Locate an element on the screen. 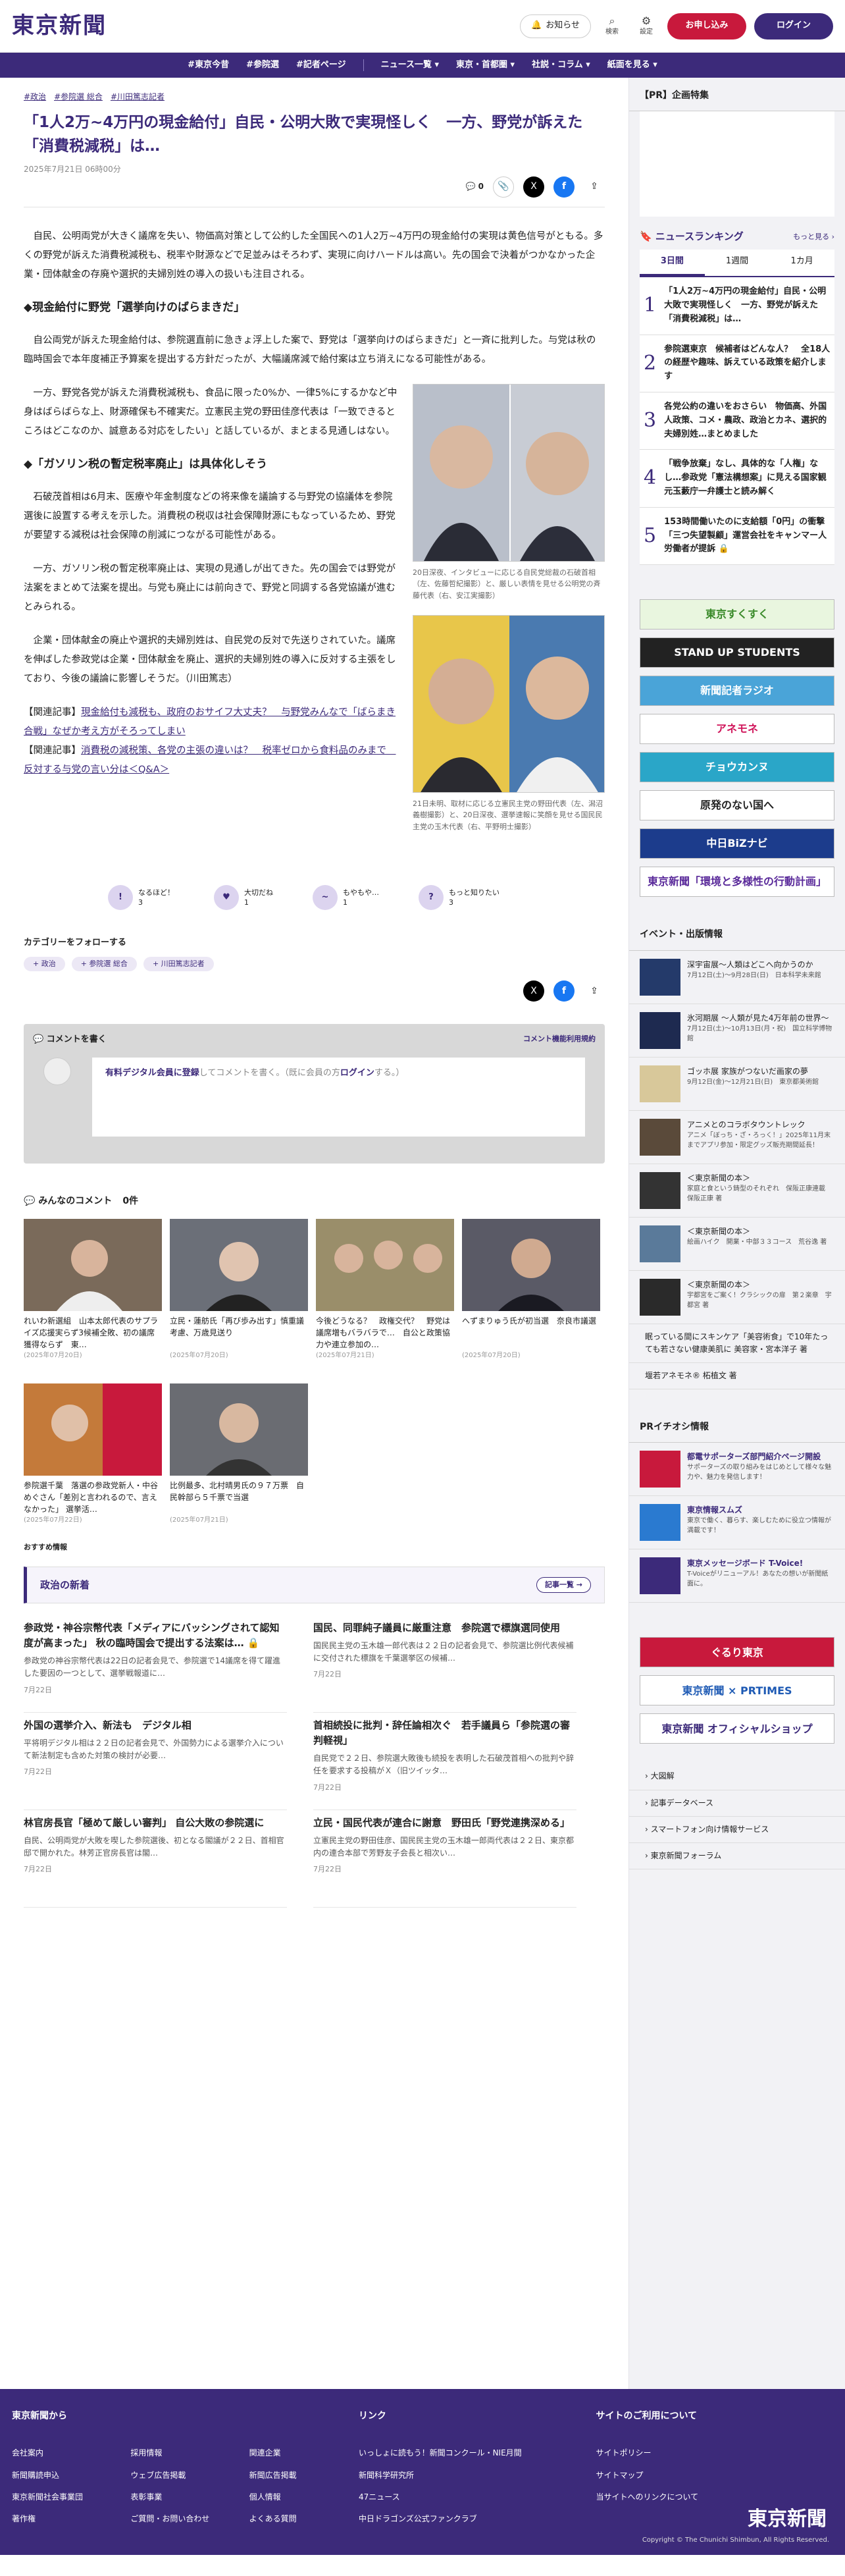 Image resolution: width=845 pixels, height=2576 pixels. sidebar-banner: STAND UP STUDENTS is located at coordinates (737, 652).